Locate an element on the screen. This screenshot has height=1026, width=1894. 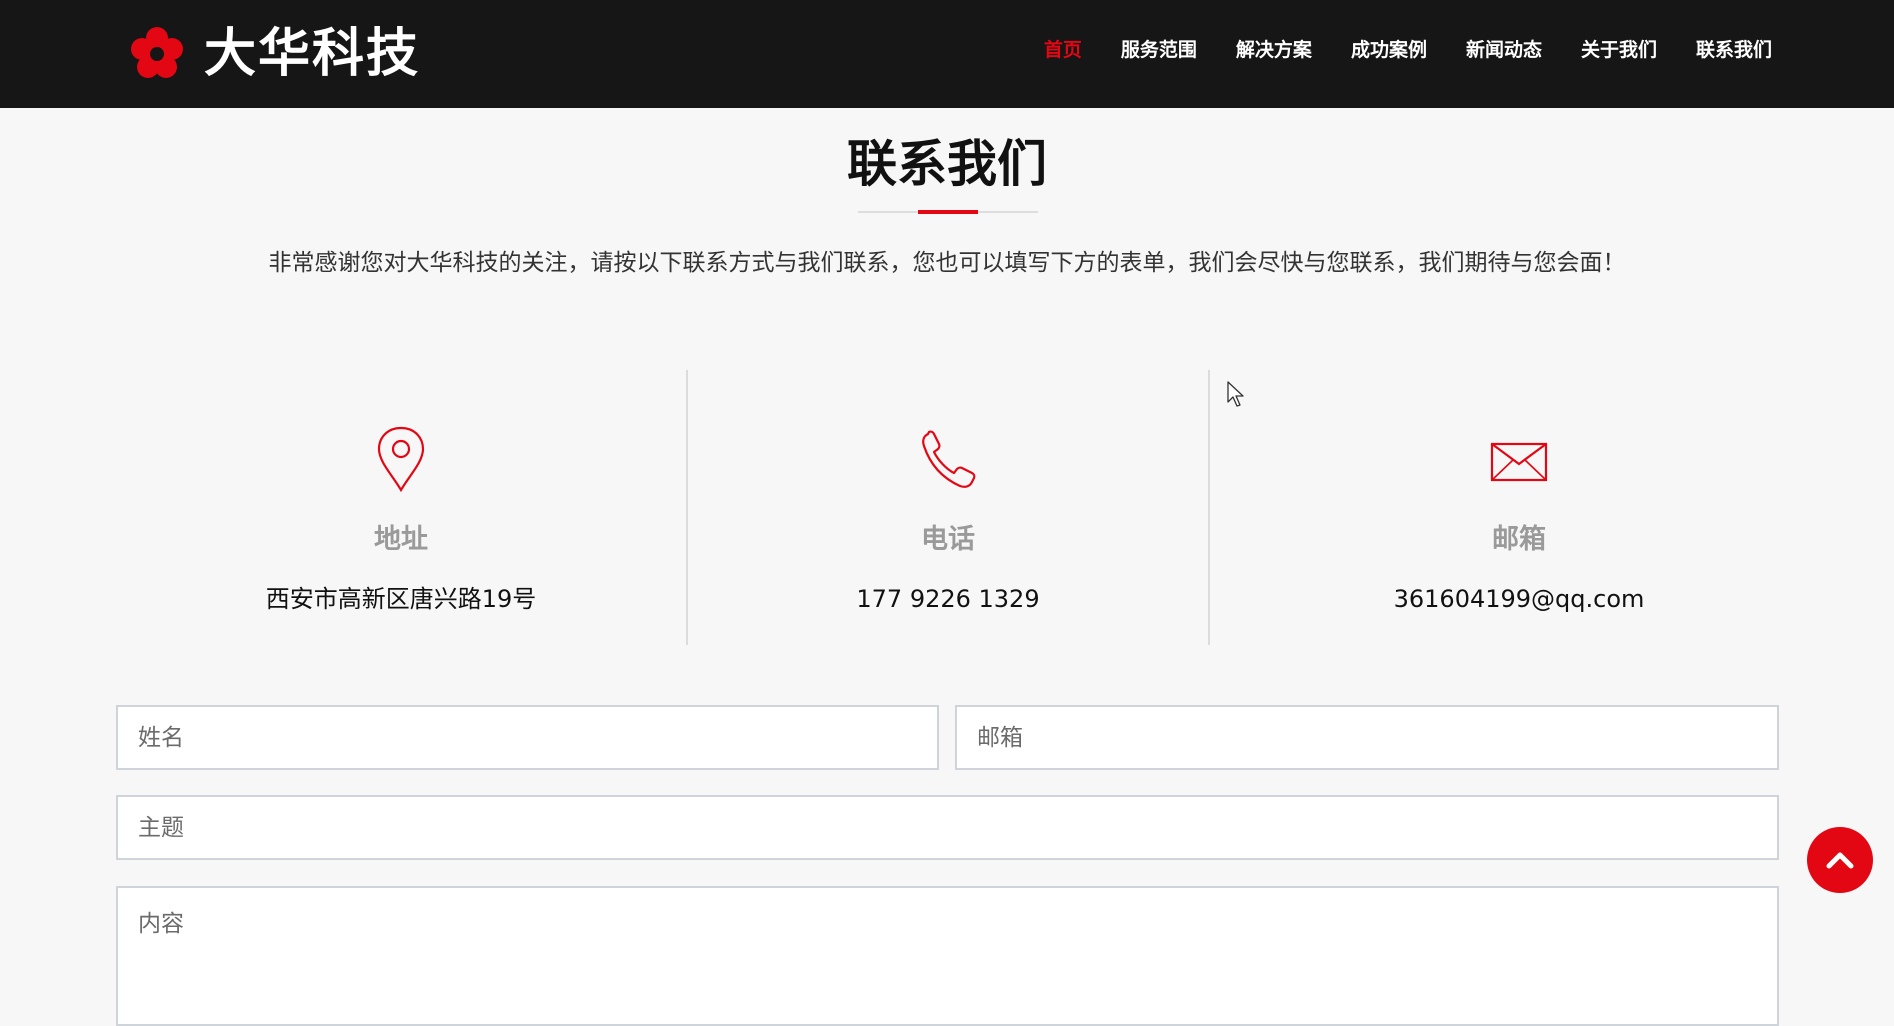
email-input is located at coordinates (1367, 737).